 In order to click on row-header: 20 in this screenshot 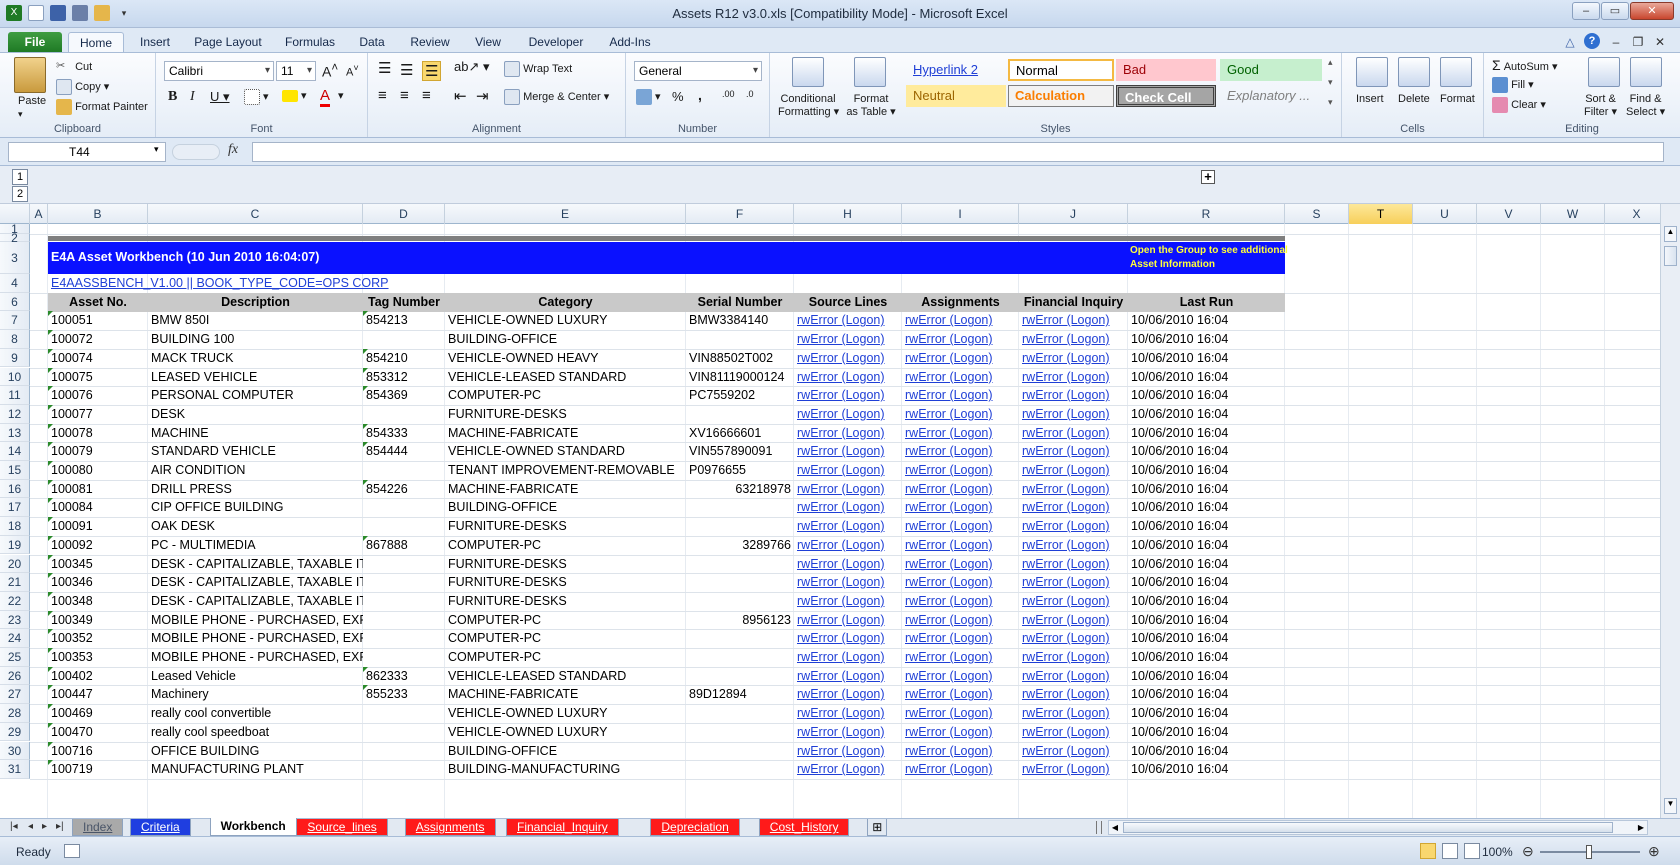, I will do `click(15, 564)`.